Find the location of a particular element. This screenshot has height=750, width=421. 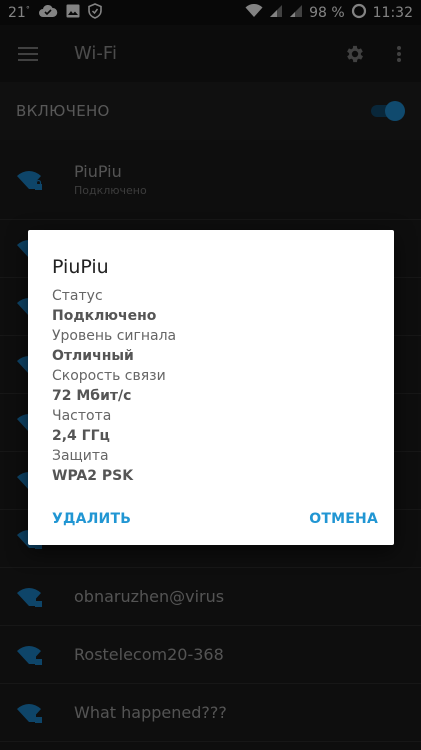

status-label: Статус is located at coordinates (77, 296).